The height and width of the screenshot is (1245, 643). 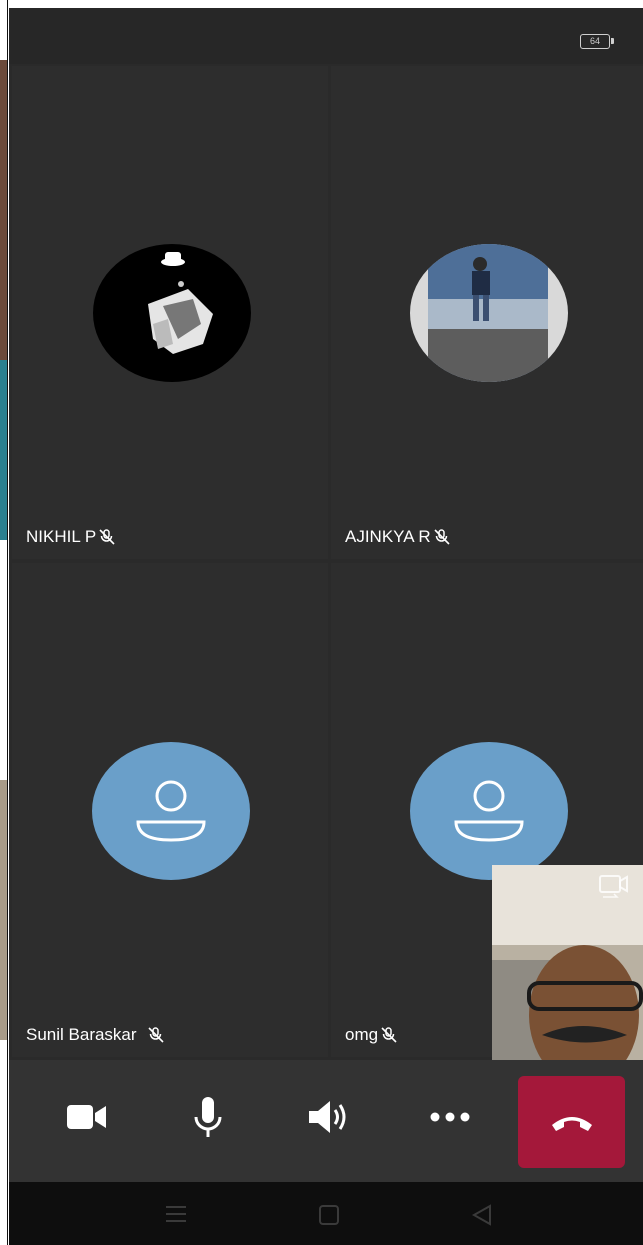 What do you see at coordinates (81, 1034) in the screenshot?
I see `participant-name: Sunil Baraskar` at bounding box center [81, 1034].